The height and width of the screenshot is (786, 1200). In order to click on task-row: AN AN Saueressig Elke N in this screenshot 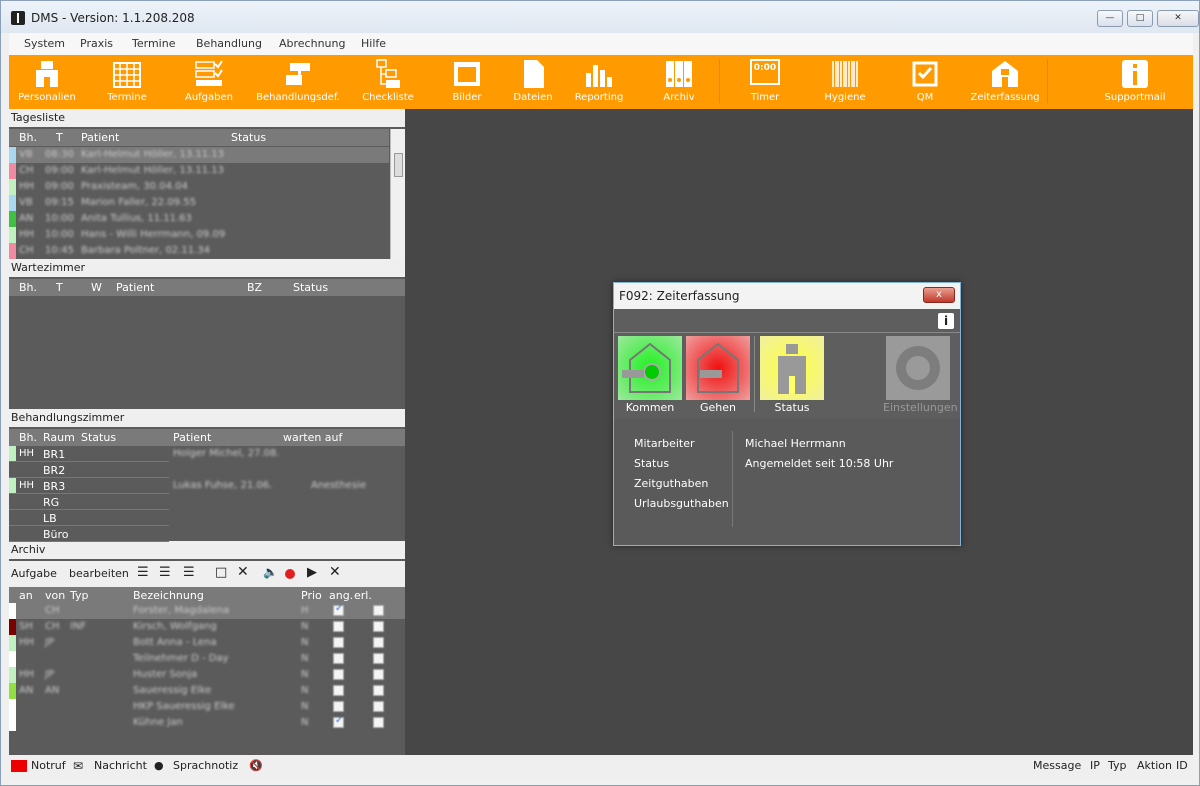, I will do `click(207, 691)`.